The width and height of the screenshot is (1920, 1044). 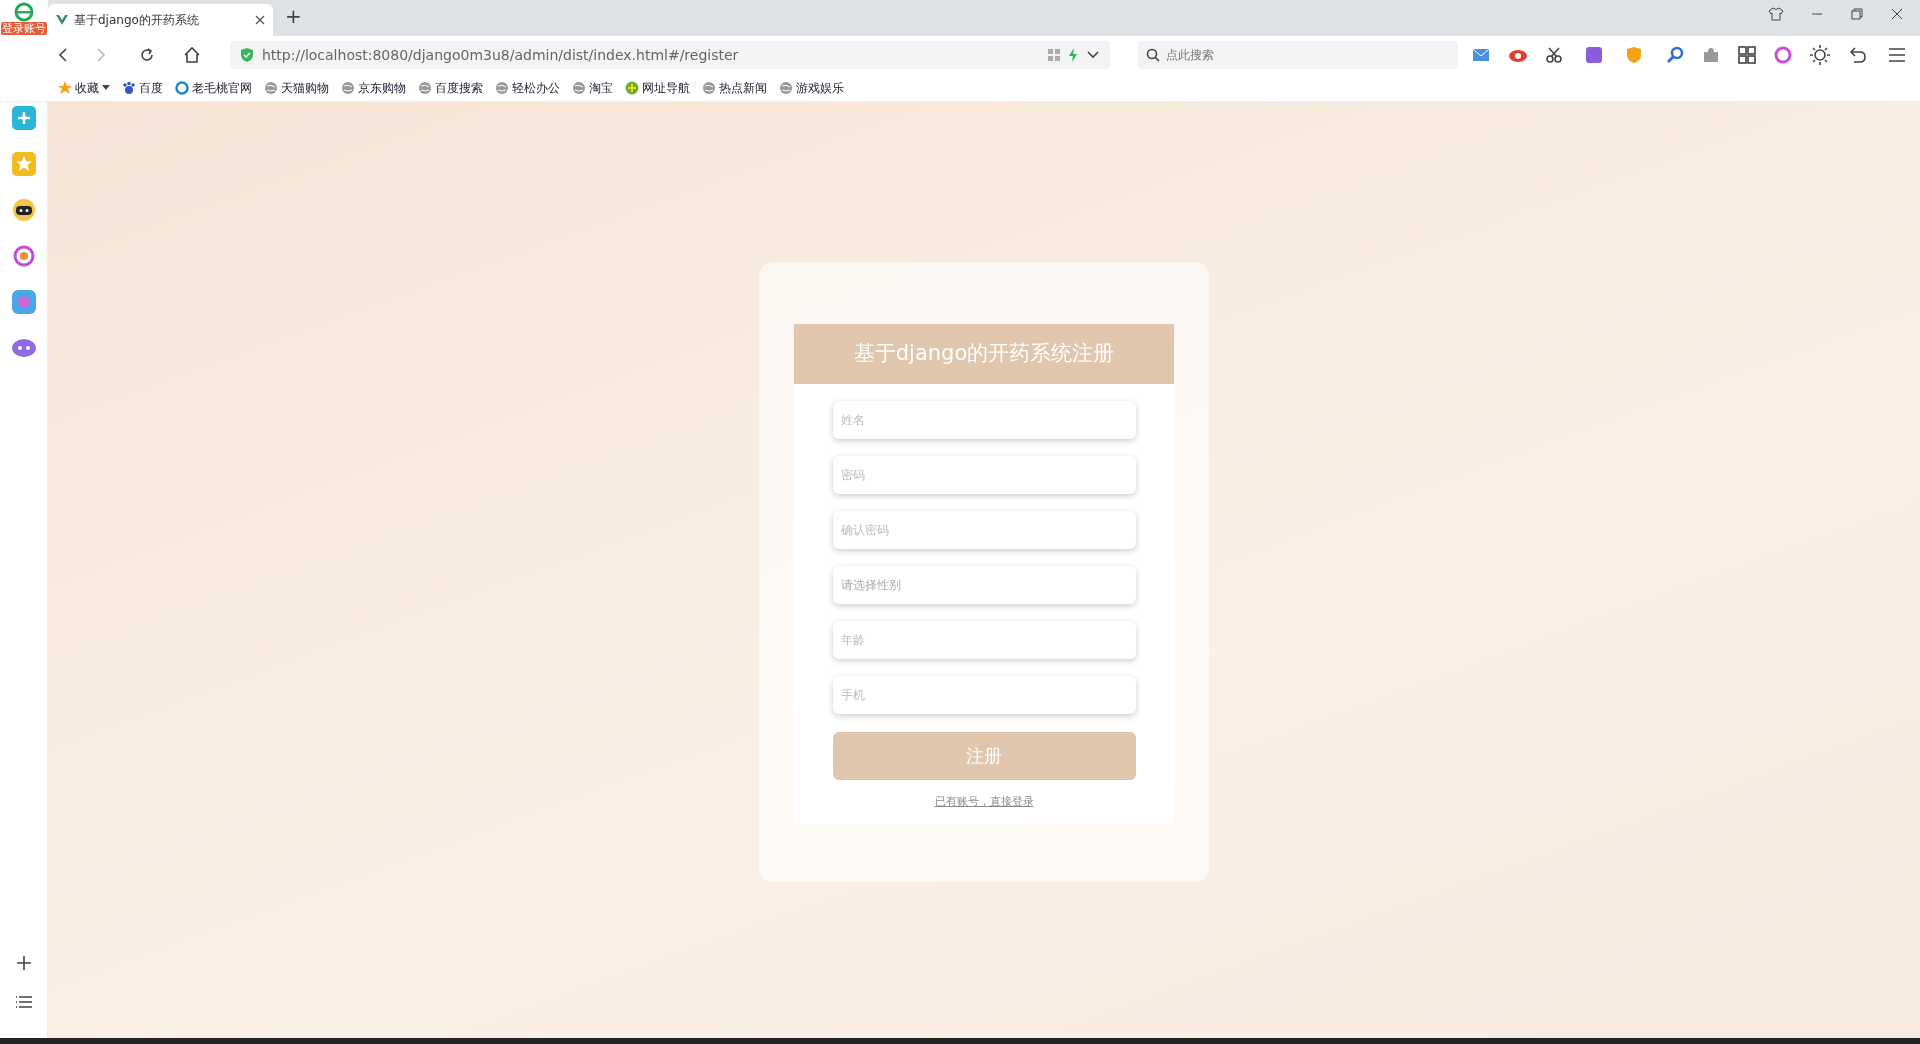 I want to click on menu-icon, so click(x=1897, y=55).